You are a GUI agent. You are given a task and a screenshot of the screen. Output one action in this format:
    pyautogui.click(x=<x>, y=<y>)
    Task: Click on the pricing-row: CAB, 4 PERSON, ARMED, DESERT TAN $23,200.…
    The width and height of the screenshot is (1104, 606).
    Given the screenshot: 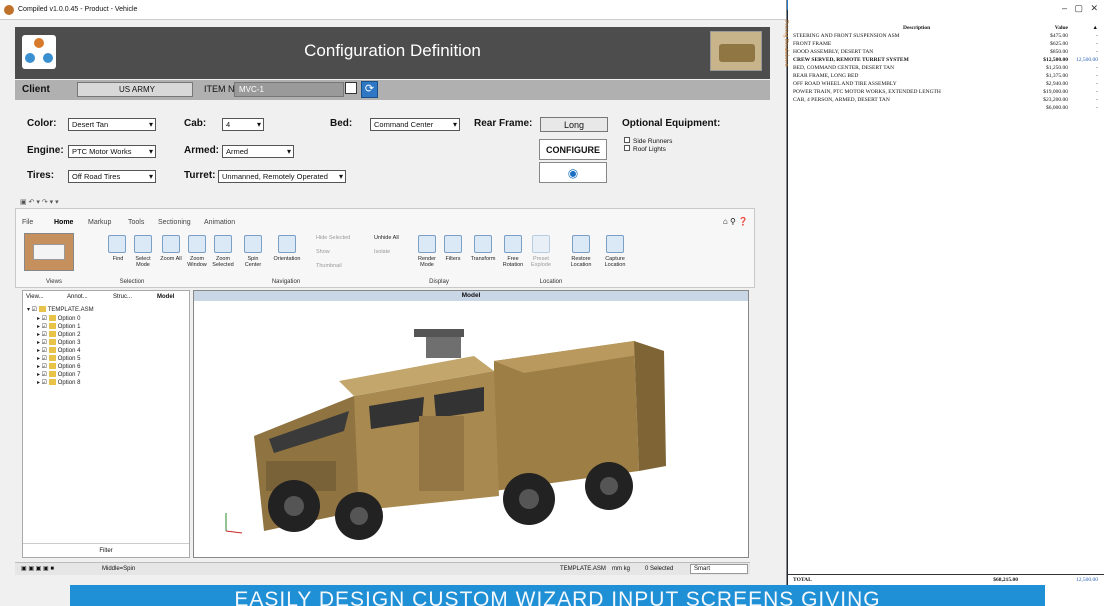 What is the action you would take?
    pyautogui.click(x=945, y=100)
    